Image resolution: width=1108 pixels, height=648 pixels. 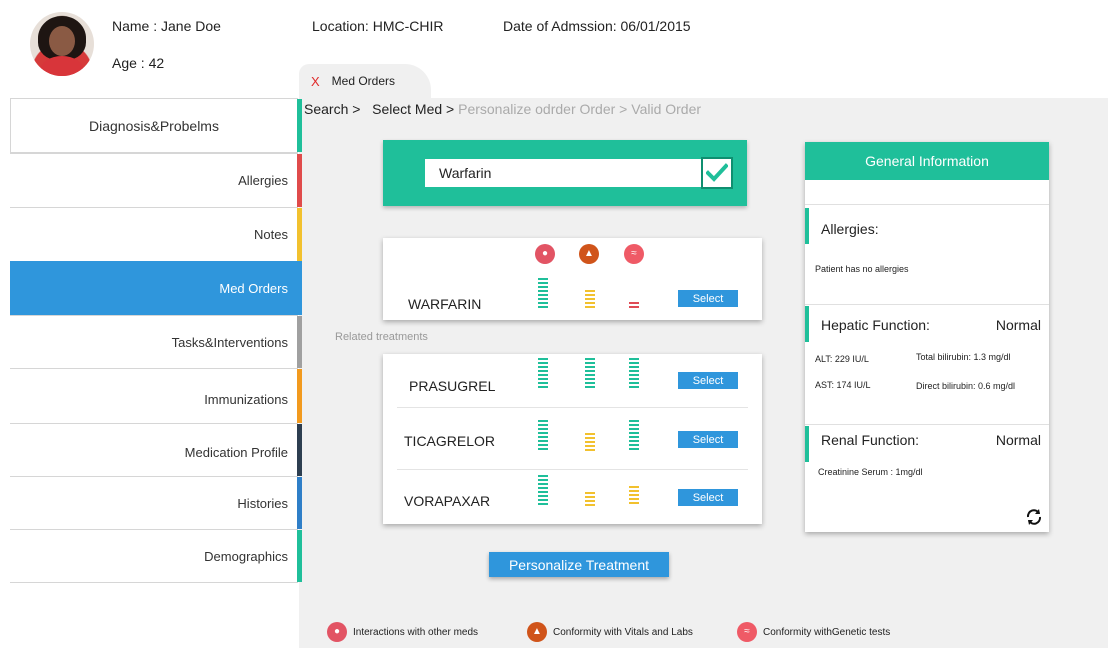 I want to click on sidebar-item-diagnosis: Diagnosis&Probelms, so click(x=156, y=125).